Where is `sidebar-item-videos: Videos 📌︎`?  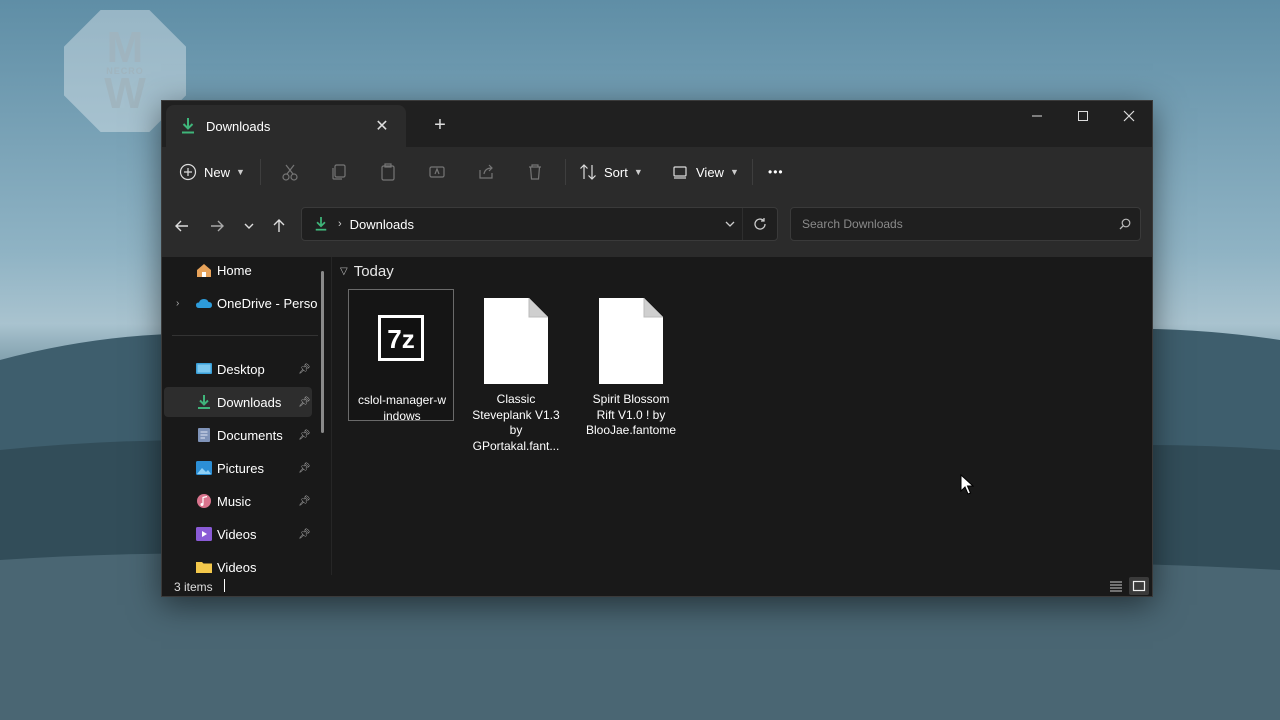
sidebar-item-videos: Videos 📌︎ is located at coordinates (238, 534).